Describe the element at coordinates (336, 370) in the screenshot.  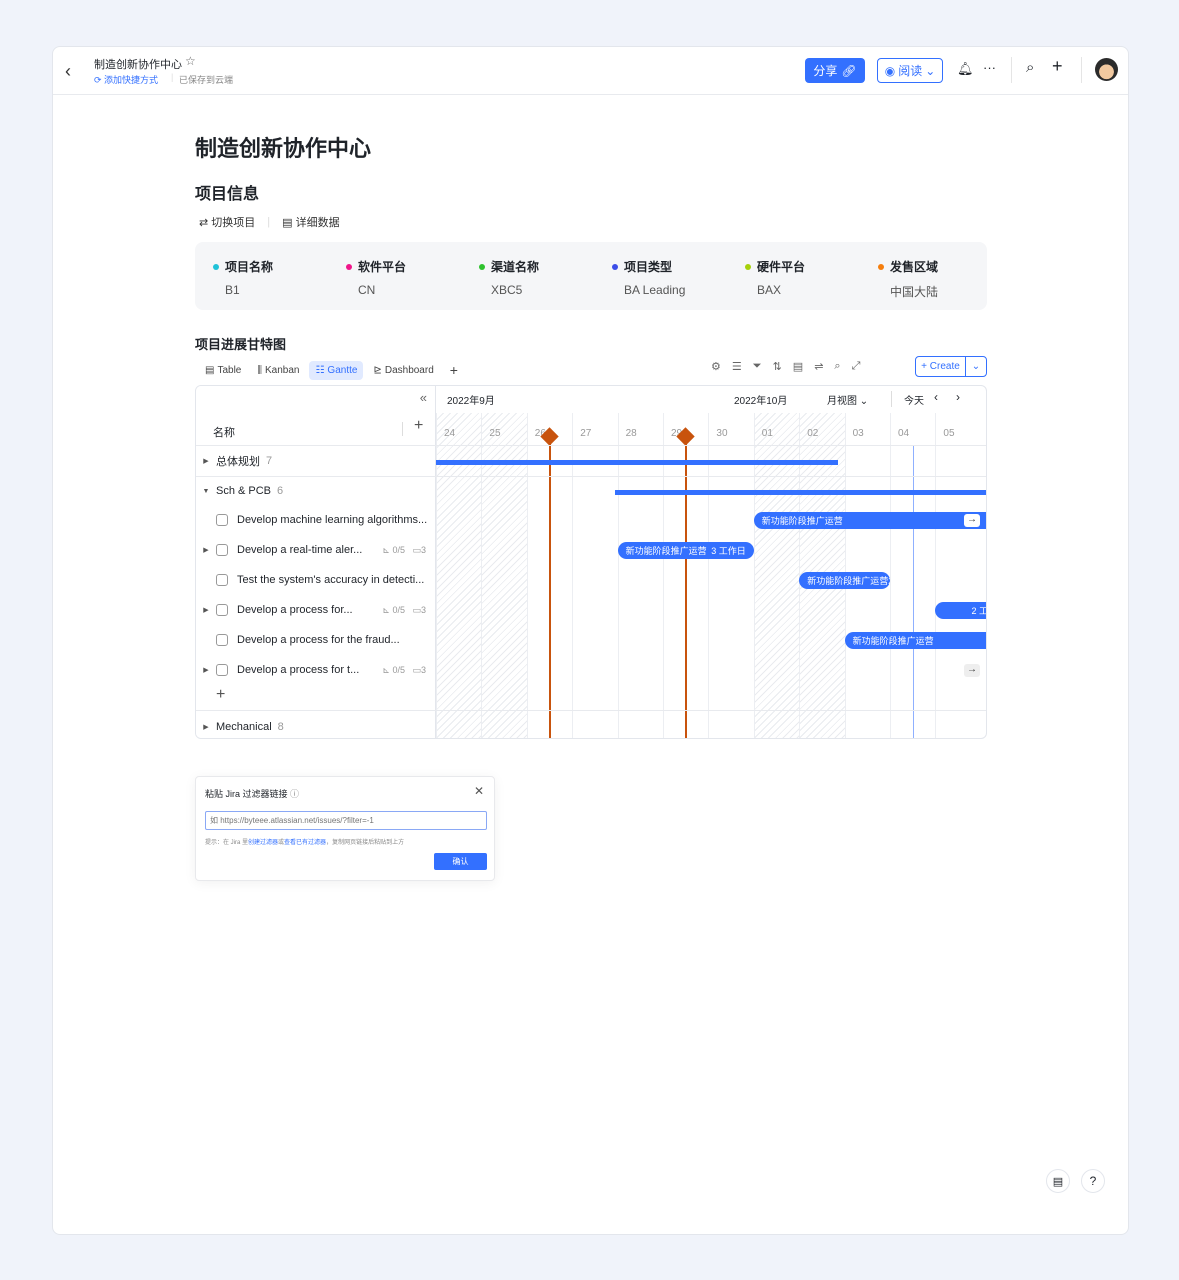
I see `tab-gantt: ☷ Gantte` at that location.